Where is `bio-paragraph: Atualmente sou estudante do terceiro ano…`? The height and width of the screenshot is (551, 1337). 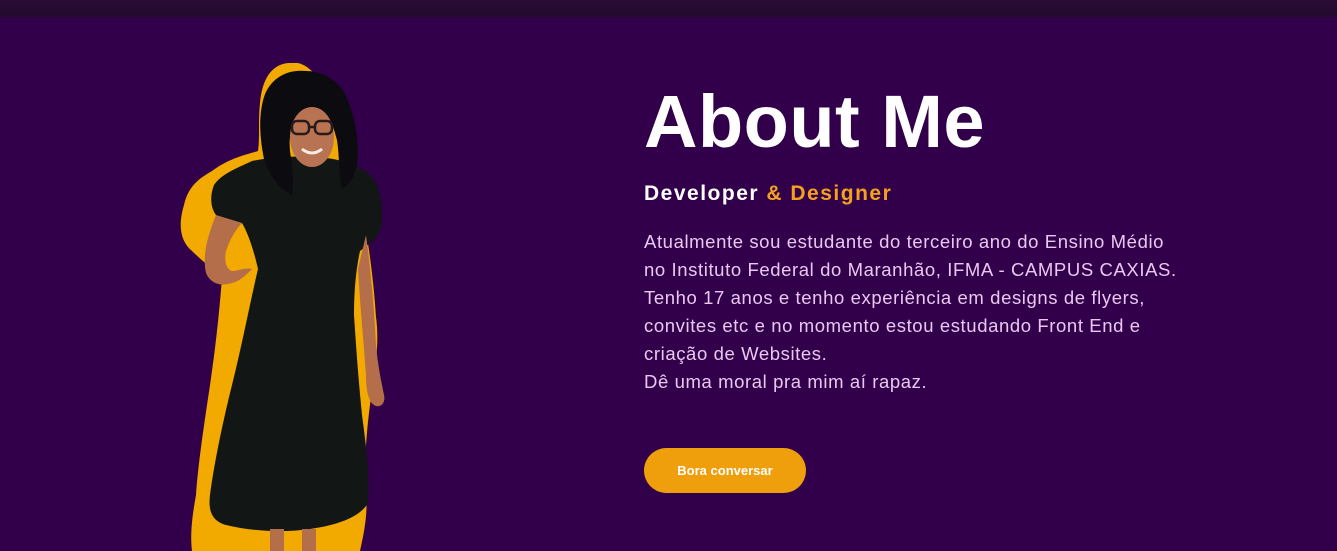 bio-paragraph: Atualmente sou estudante do terceiro ano… is located at coordinates (924, 312).